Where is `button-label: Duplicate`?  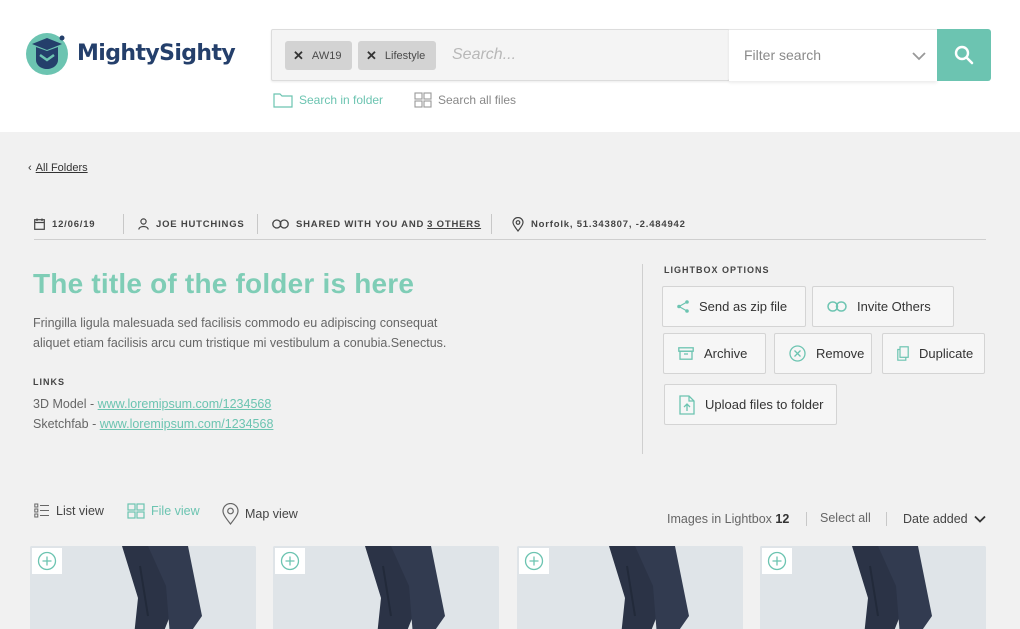 button-label: Duplicate is located at coordinates (946, 353).